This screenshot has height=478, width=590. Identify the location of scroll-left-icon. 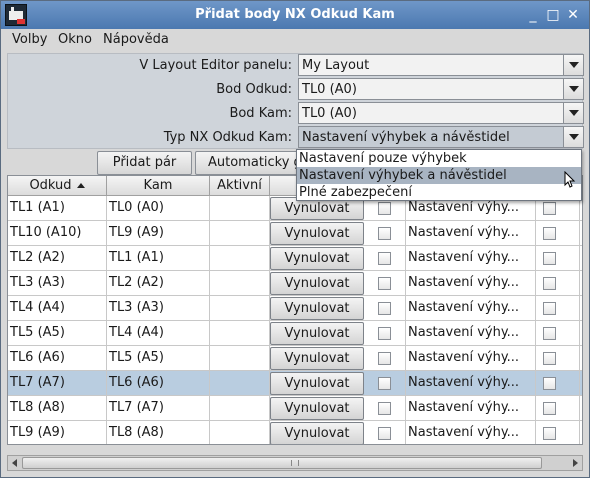
(15, 463).